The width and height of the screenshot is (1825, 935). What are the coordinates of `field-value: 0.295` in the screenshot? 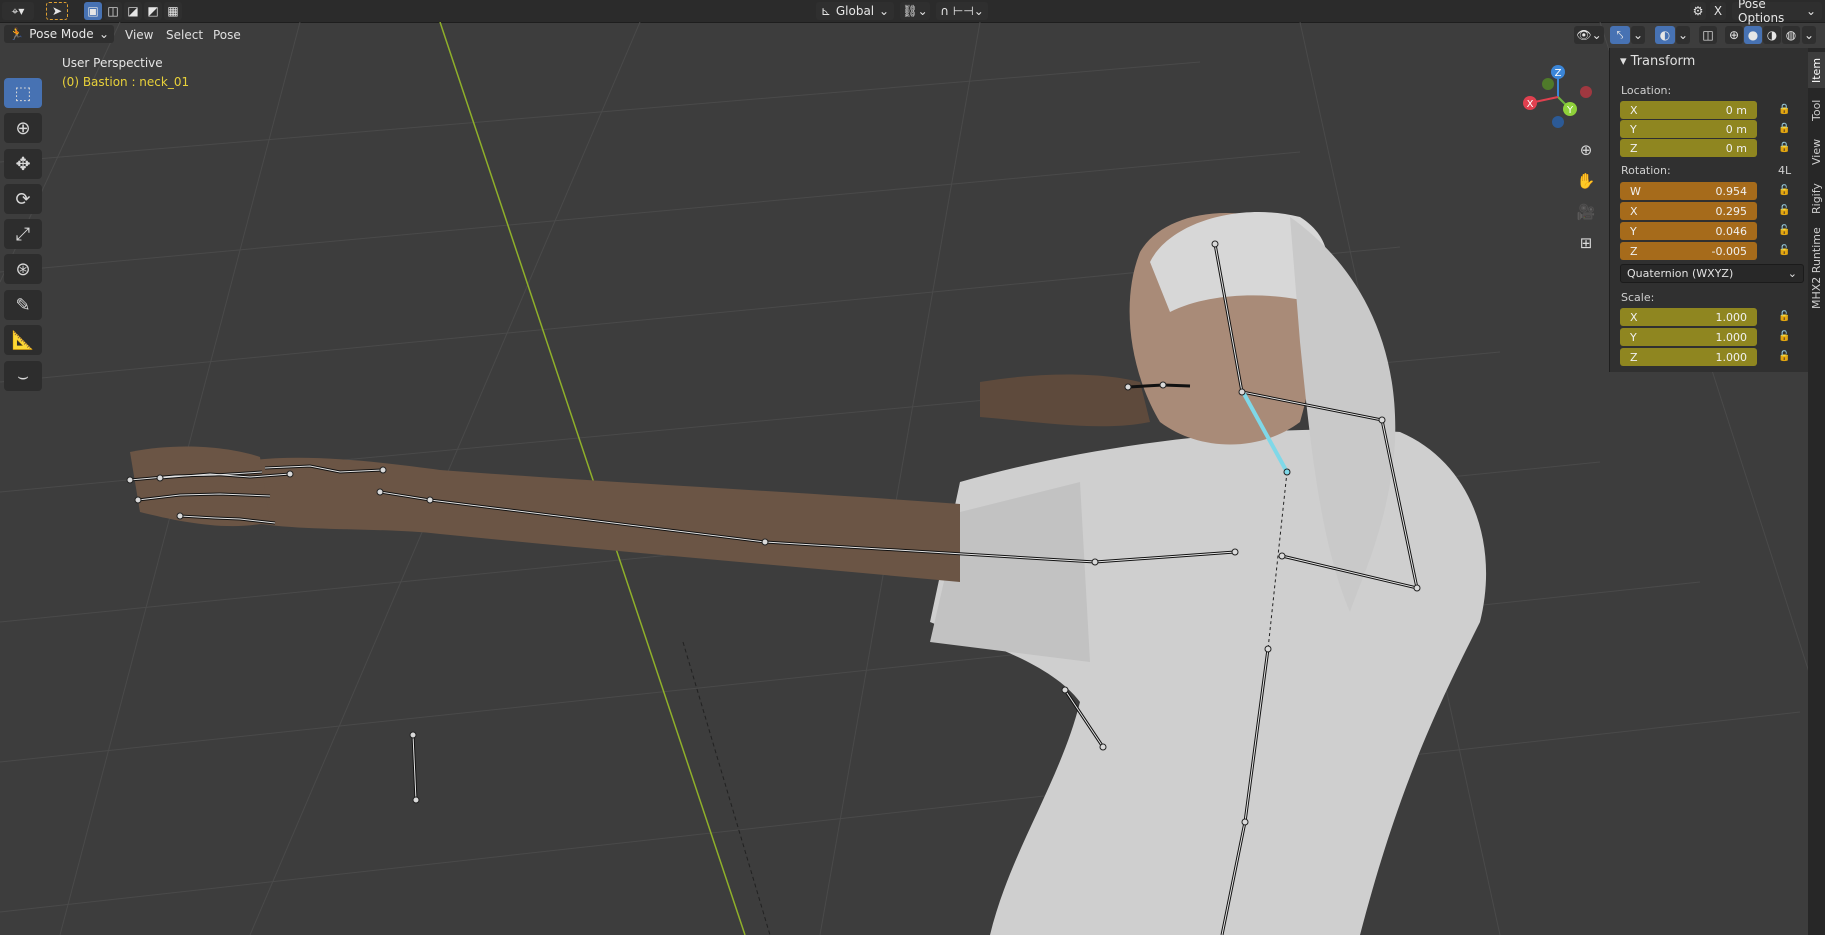 It's located at (1731, 211).